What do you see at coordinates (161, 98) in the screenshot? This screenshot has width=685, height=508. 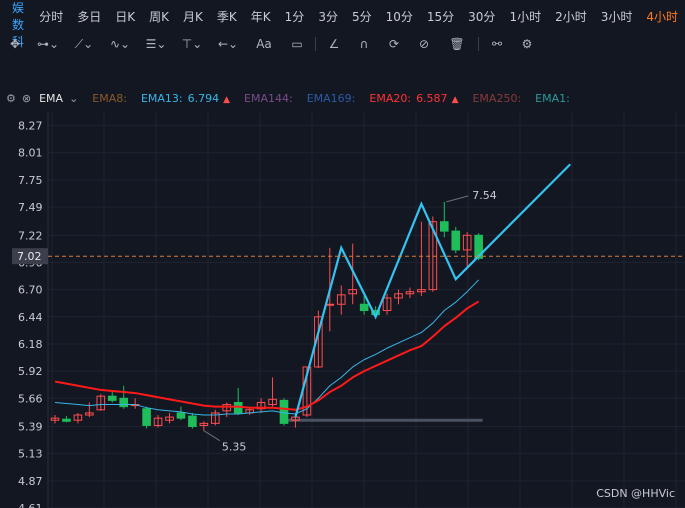 I see `legend-label: EMA13:` at bounding box center [161, 98].